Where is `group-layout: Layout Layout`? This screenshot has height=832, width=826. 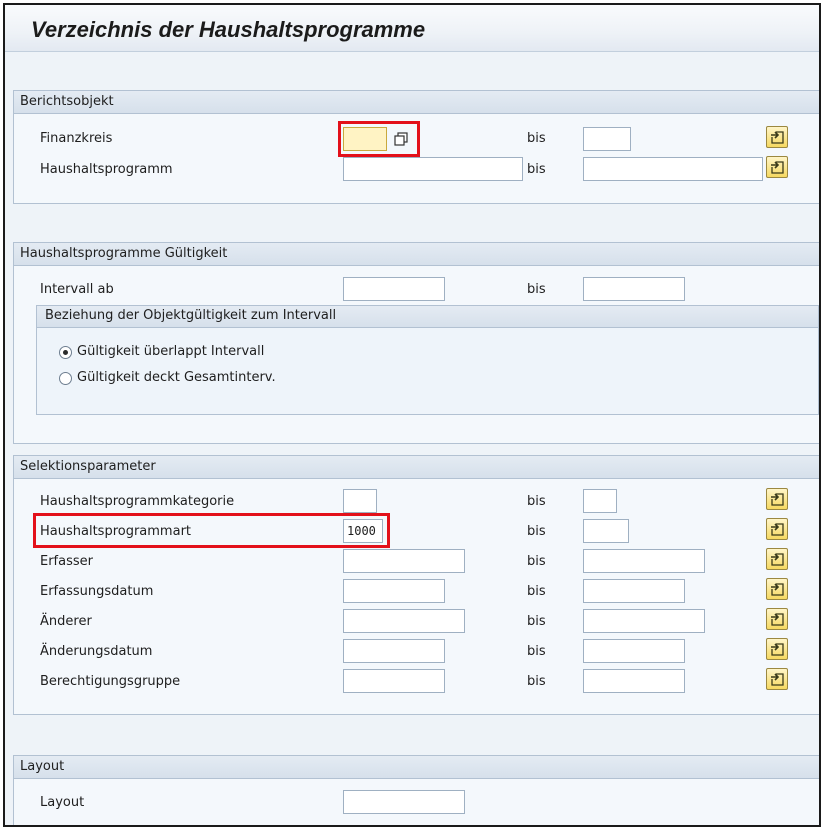 group-layout: Layout Layout is located at coordinates (416, 790).